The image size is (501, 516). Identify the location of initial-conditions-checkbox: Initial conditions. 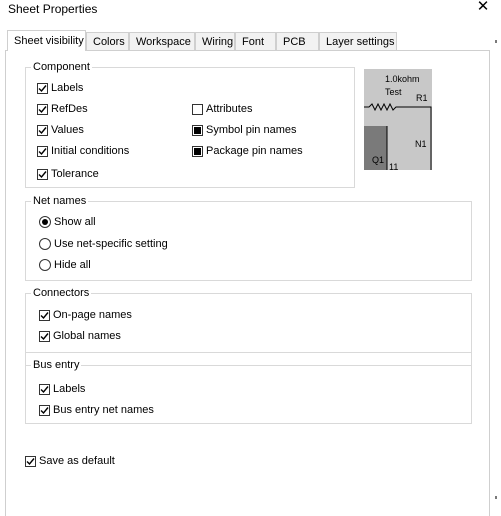
(83, 151).